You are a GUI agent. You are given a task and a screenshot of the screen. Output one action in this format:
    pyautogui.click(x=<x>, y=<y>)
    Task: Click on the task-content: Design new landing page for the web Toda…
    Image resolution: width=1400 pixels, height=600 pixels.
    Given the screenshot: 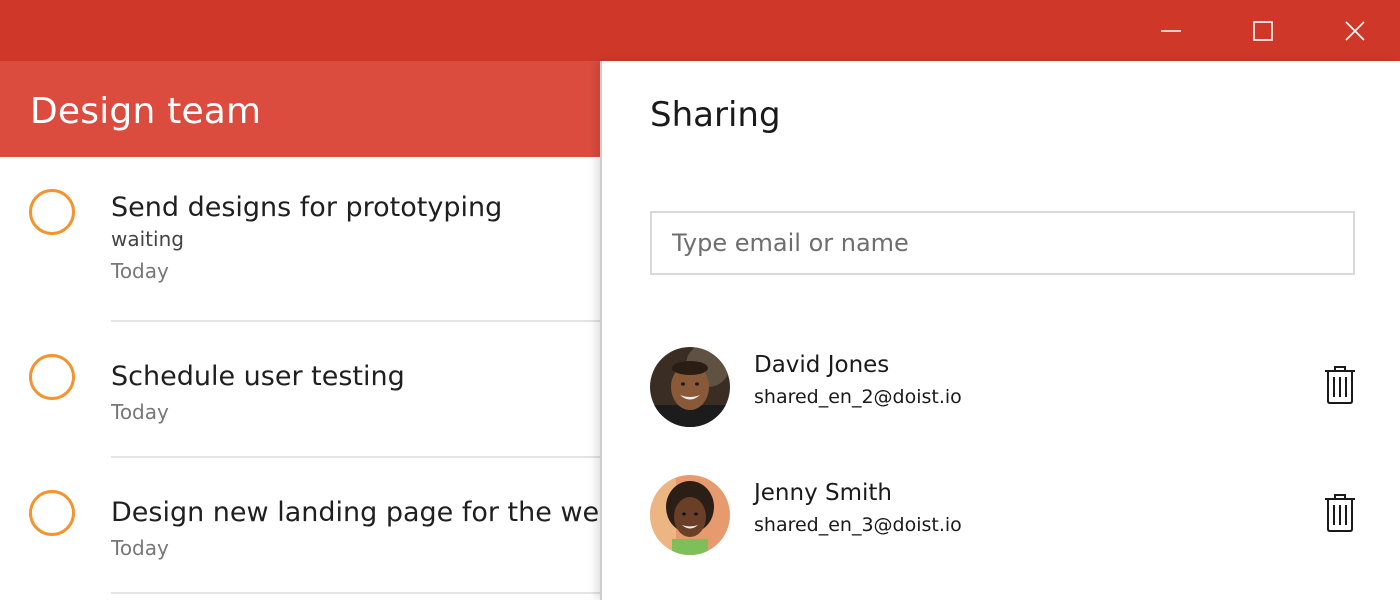 What is the action you would take?
    pyautogui.click(x=355, y=529)
    